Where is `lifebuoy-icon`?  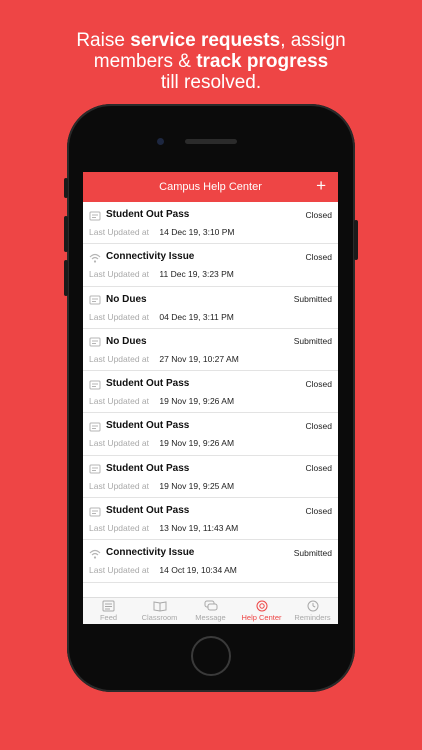
lifebuoy-icon is located at coordinates (261, 606).